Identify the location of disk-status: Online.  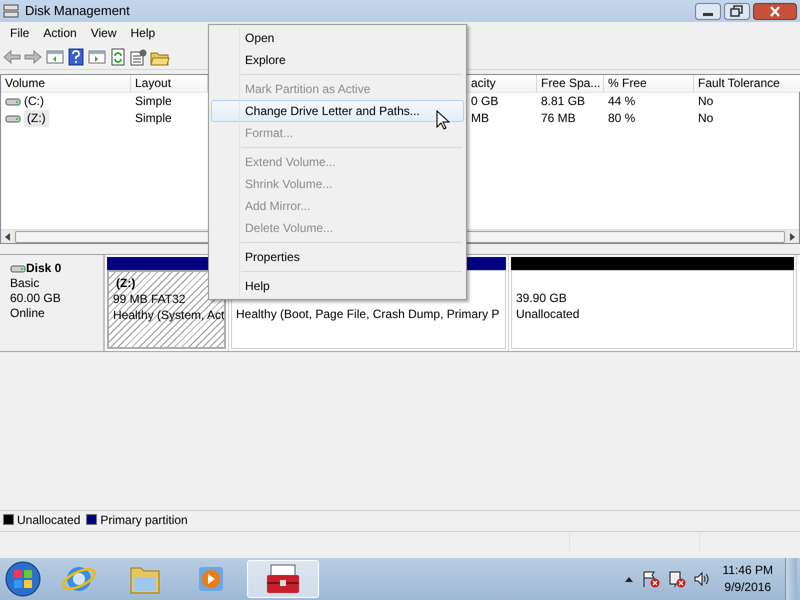
(28, 313).